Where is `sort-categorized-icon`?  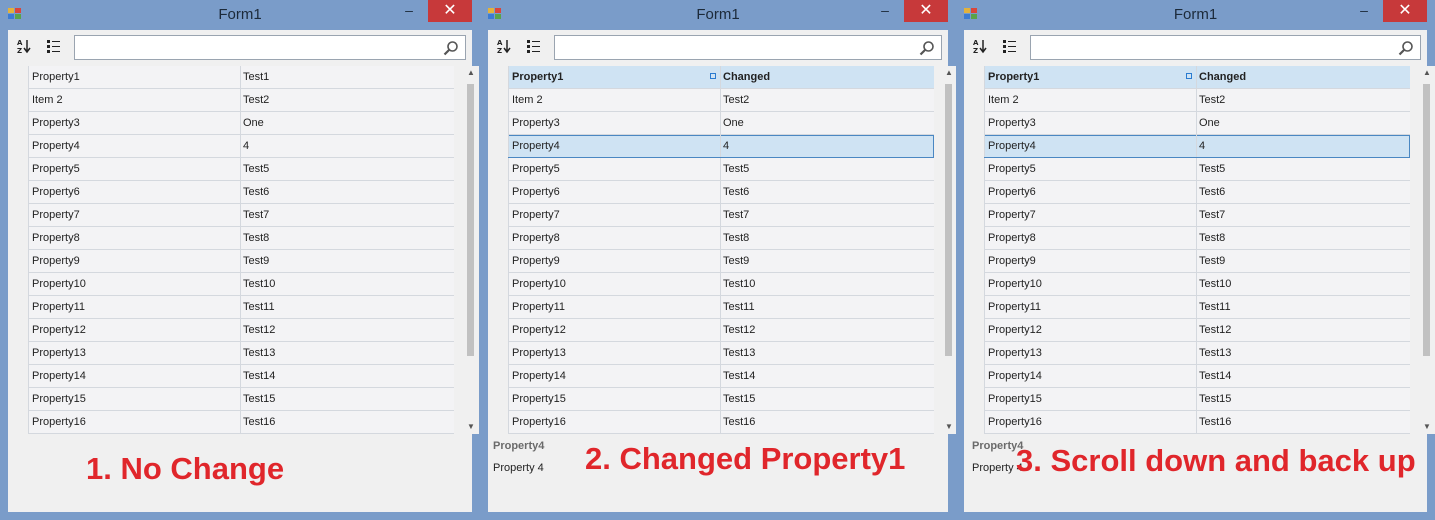
sort-categorized-icon is located at coordinates (535, 47).